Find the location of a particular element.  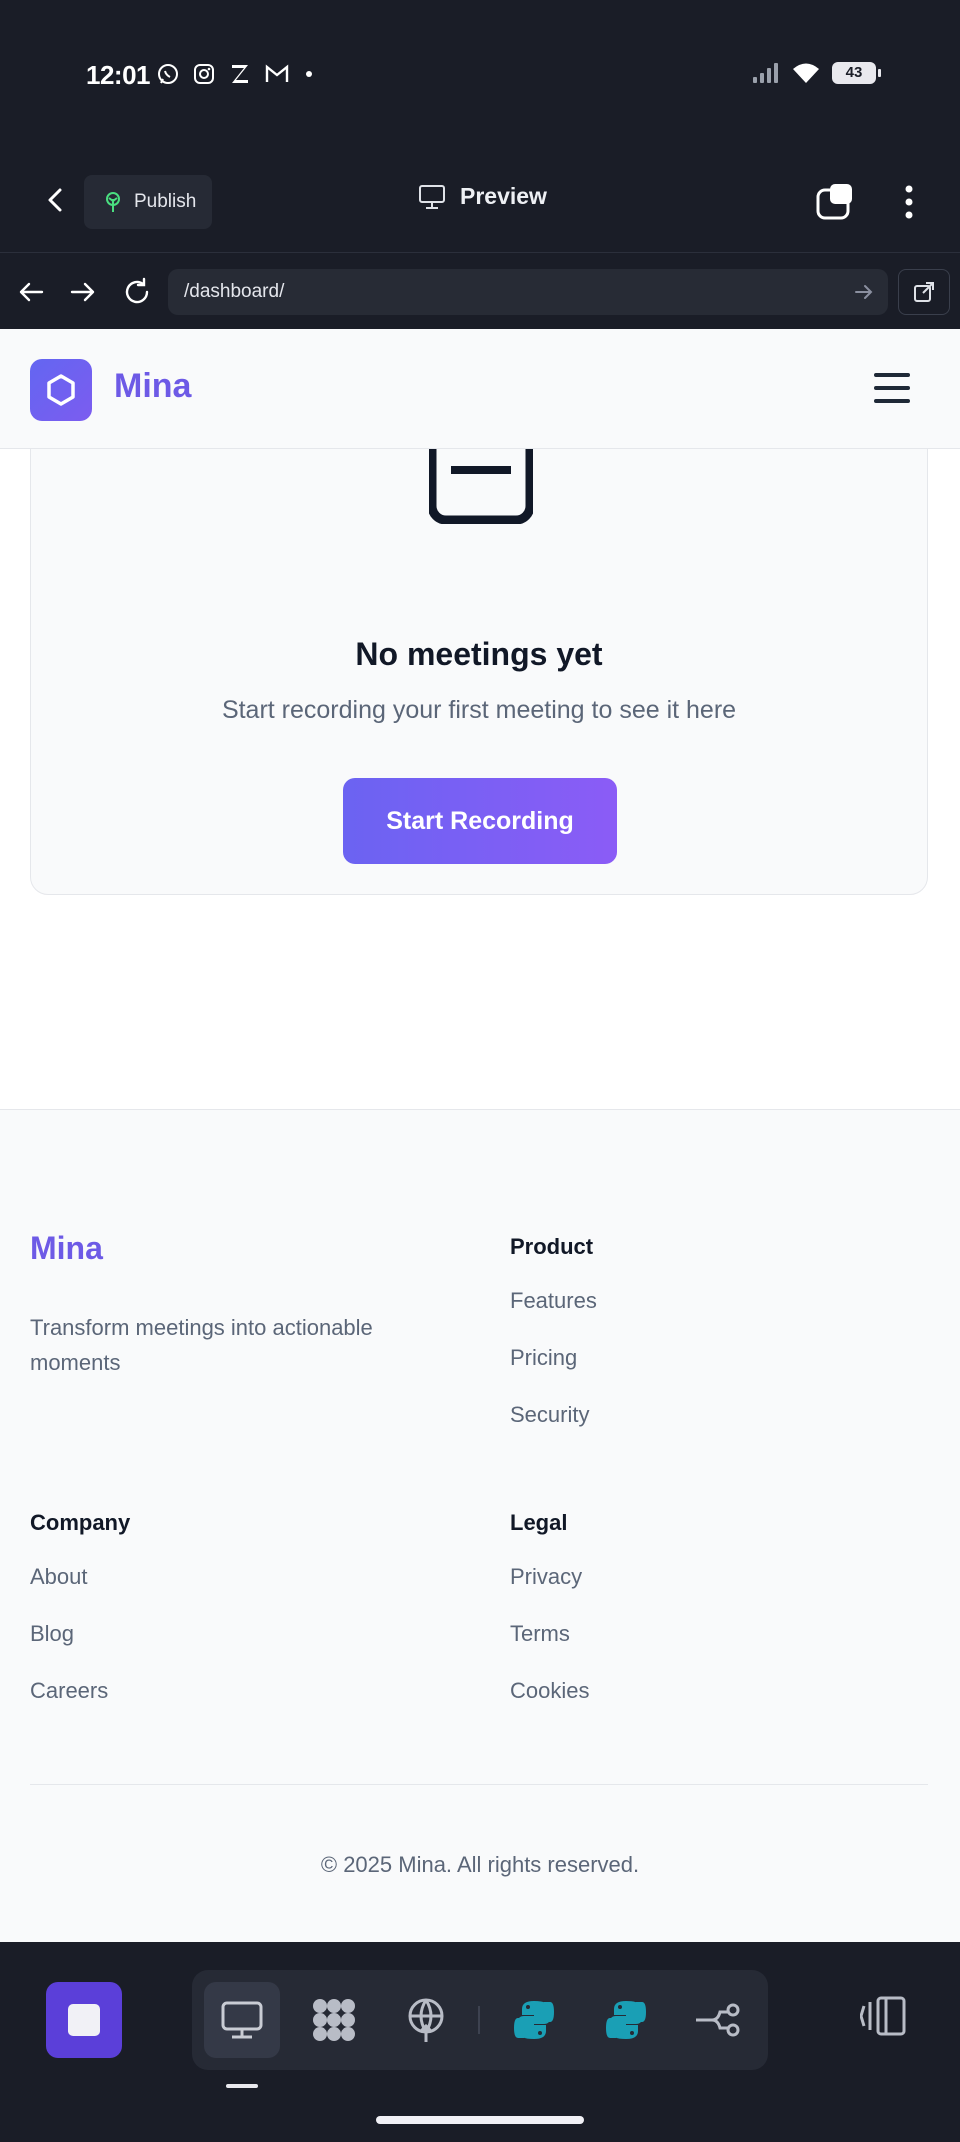

status-time: 12:01 is located at coordinates (118, 75).